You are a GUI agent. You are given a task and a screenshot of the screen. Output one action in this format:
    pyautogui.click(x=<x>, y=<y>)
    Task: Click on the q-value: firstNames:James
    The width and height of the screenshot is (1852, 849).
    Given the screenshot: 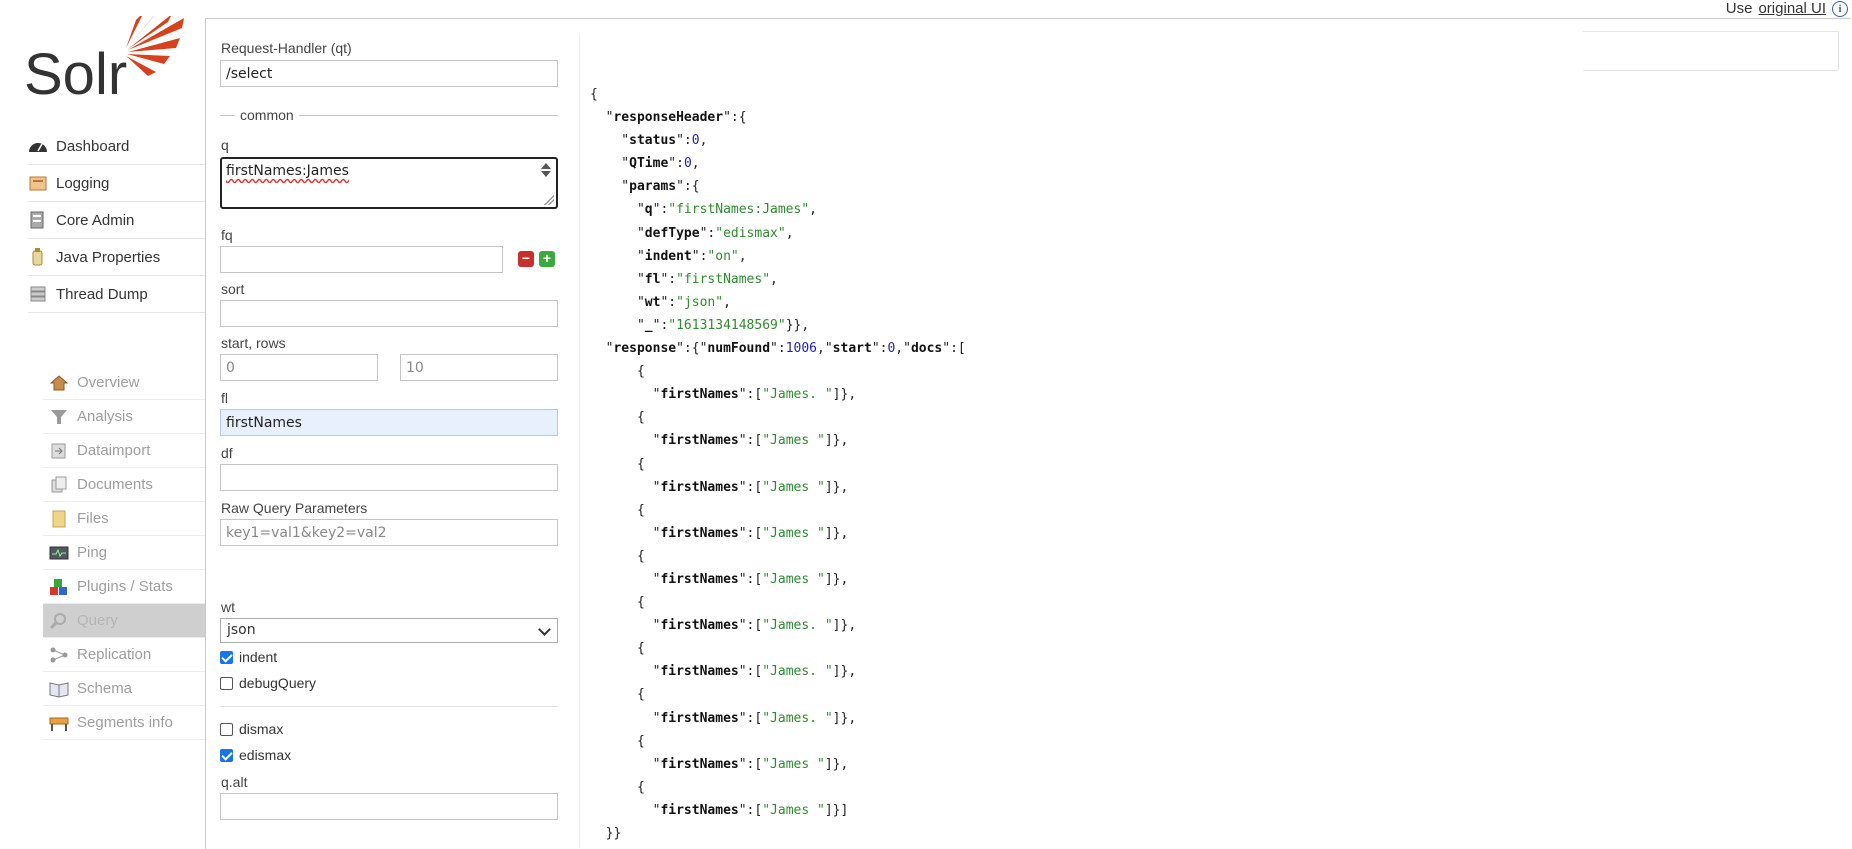 What is the action you would take?
    pyautogui.click(x=287, y=171)
    